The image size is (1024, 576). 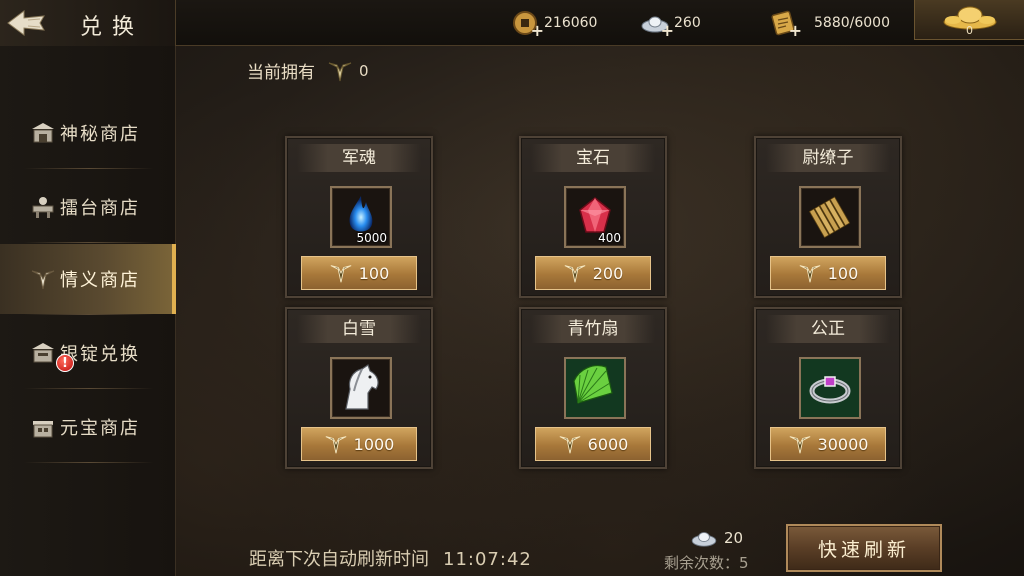 I want to click on item-name: 尉缭子, so click(x=828, y=158).